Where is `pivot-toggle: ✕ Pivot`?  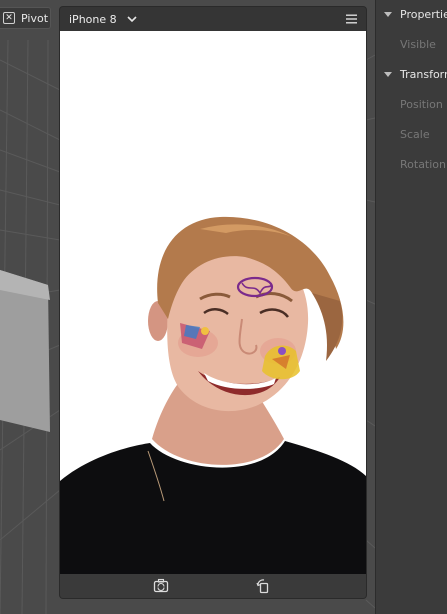
pivot-toggle: ✕ Pivot is located at coordinates (25, 18).